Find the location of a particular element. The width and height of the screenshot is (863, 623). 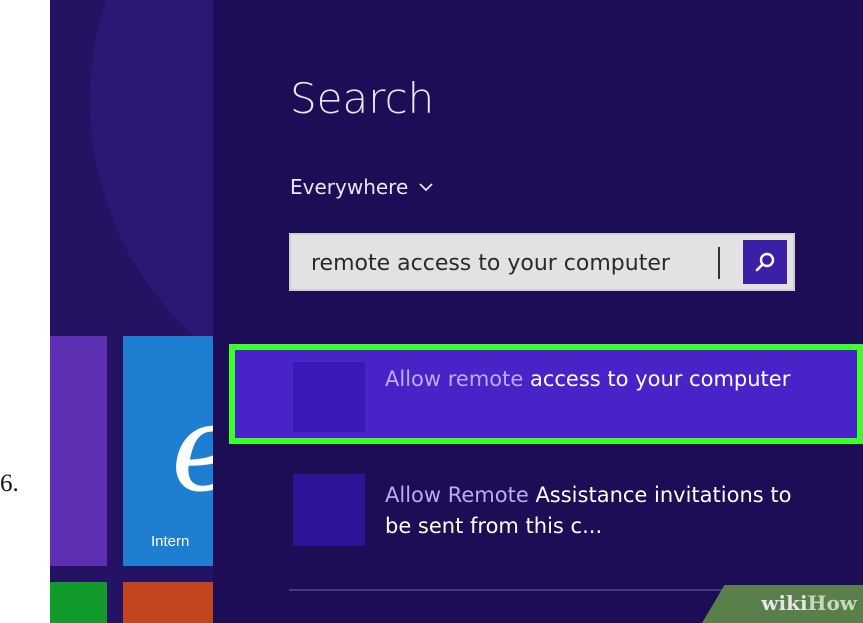

text-cursor is located at coordinates (719, 263).